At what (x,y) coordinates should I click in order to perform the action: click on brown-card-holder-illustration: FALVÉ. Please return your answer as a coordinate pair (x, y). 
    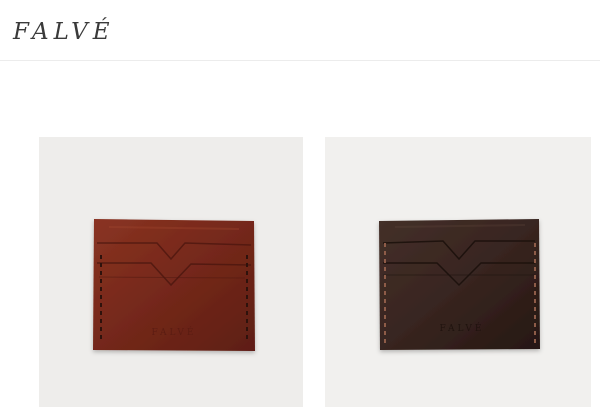
    Looking at the image, I should click on (174, 285).